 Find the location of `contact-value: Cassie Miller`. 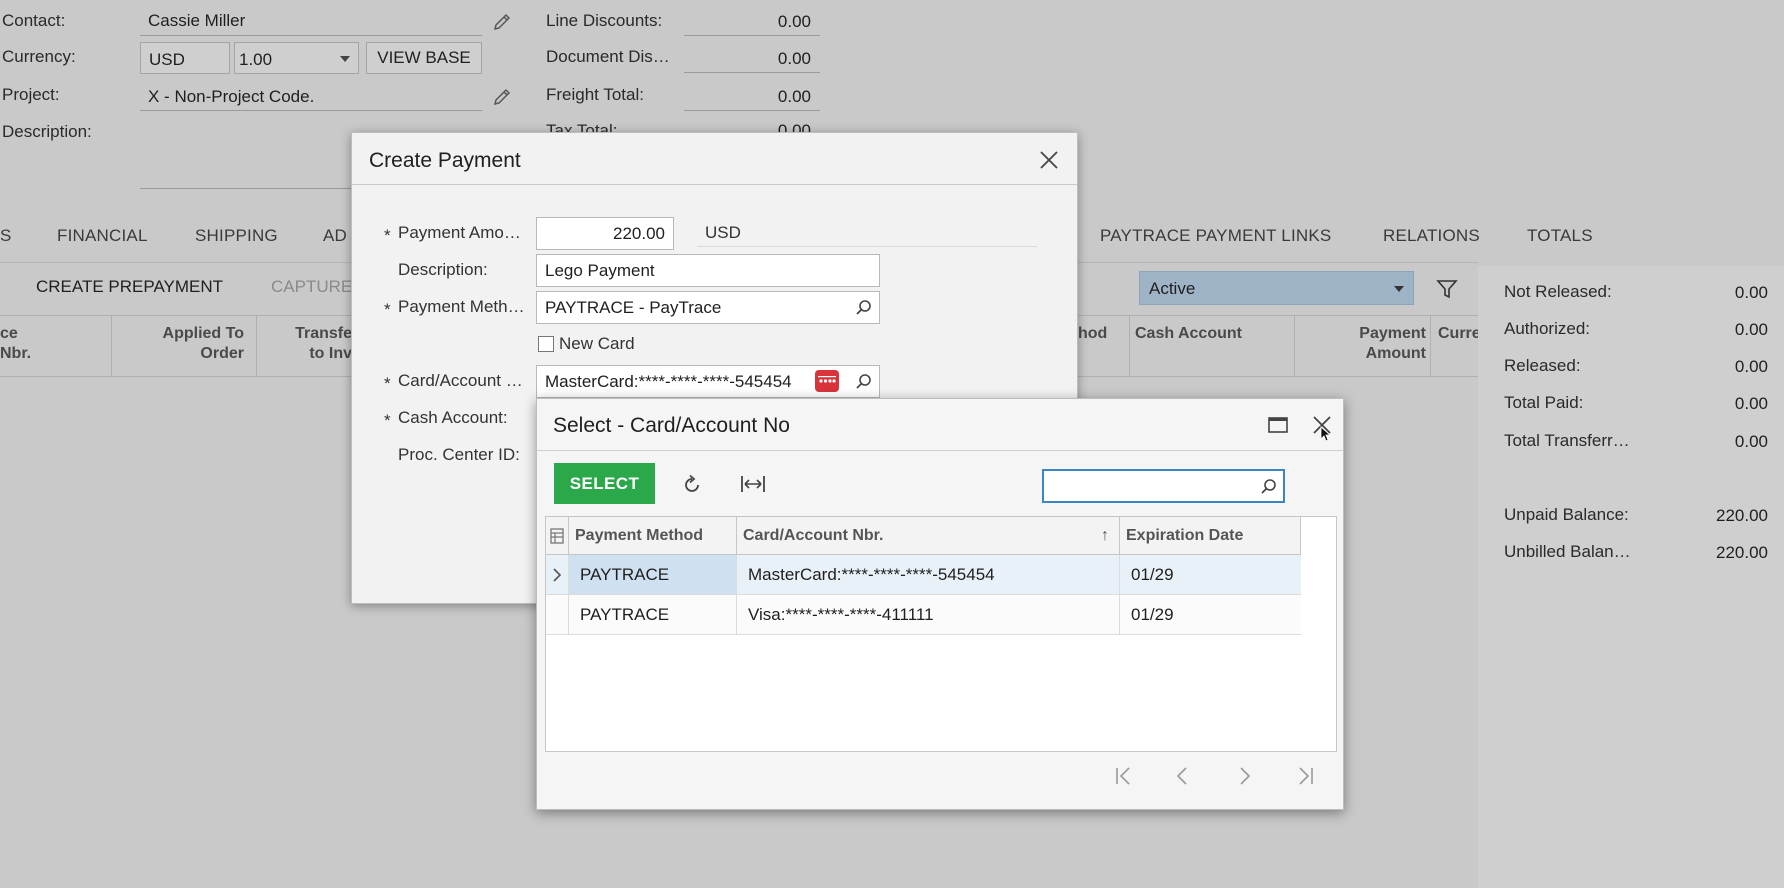

contact-value: Cassie Miller is located at coordinates (196, 21).